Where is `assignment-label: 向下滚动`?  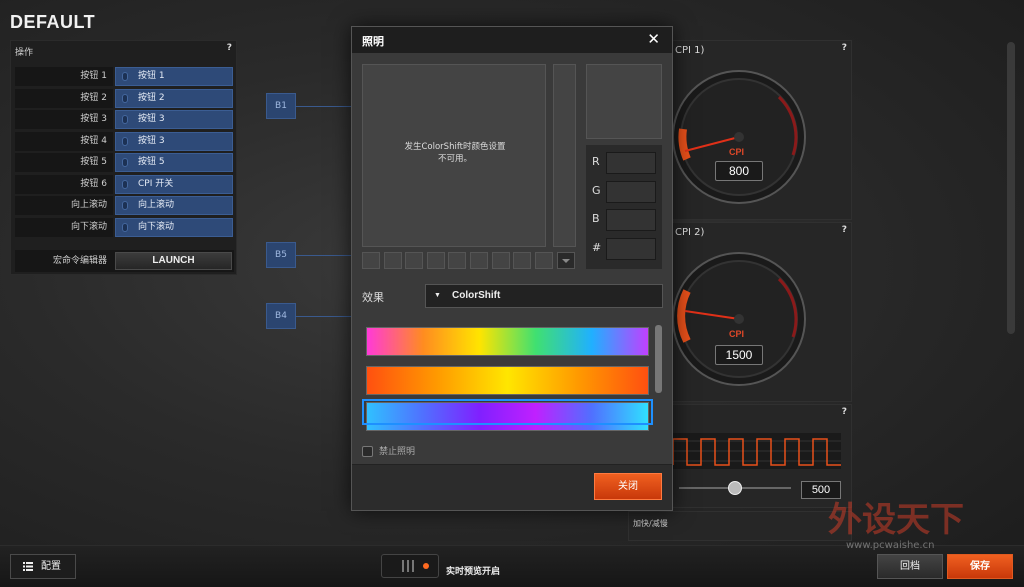
assignment-label: 向下滚动 is located at coordinates (156, 226).